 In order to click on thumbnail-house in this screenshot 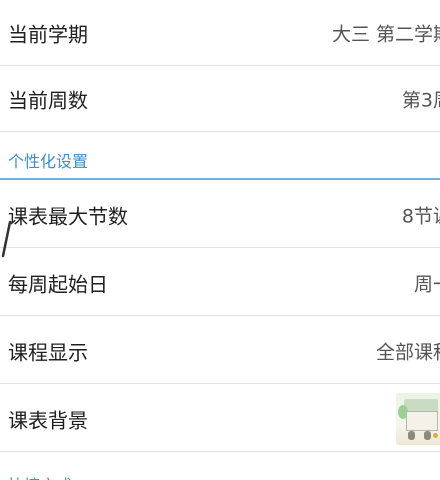, I will do `click(422, 421)`.